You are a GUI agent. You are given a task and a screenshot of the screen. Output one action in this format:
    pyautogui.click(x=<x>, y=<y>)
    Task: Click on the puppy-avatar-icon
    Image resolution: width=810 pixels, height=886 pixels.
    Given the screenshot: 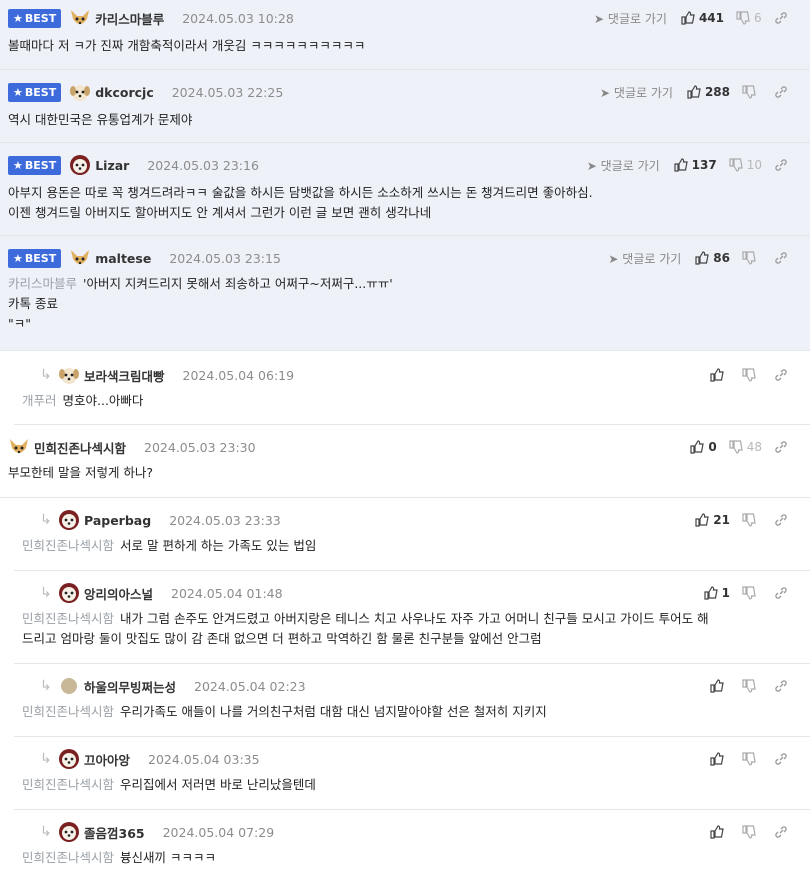 What is the action you would take?
    pyautogui.click(x=80, y=93)
    